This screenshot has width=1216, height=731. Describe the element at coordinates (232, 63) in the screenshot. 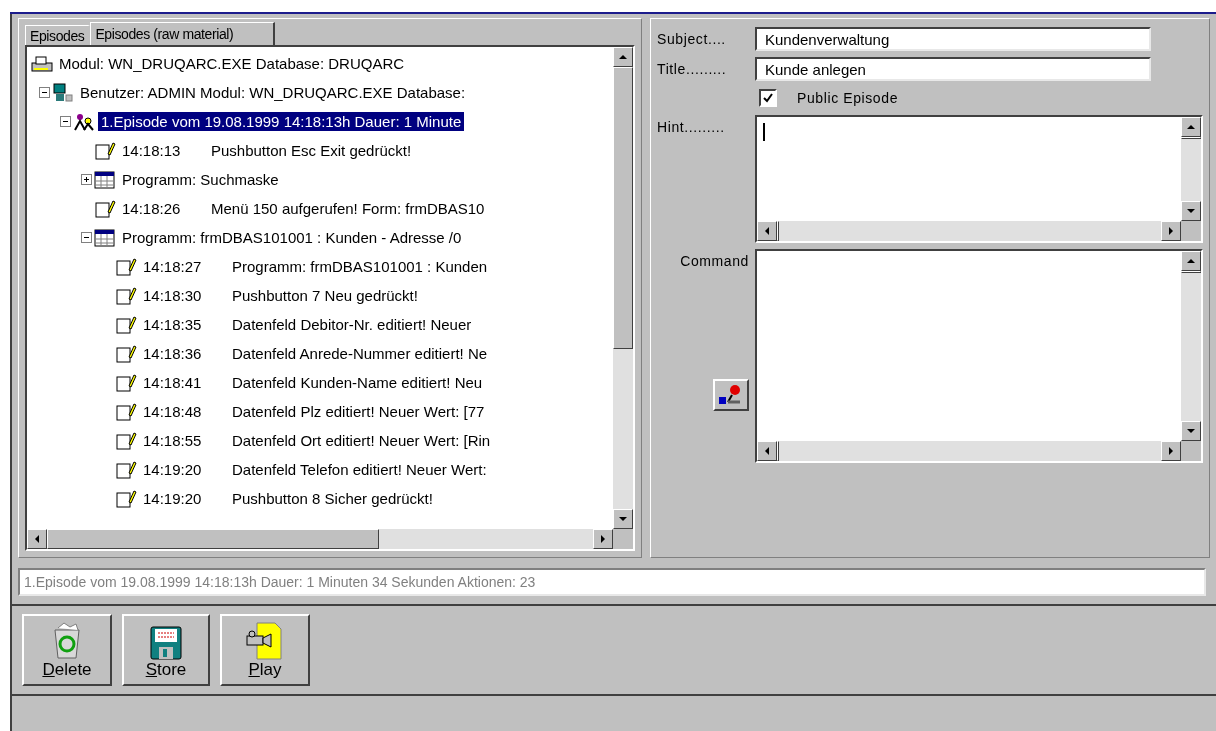

I see `tree-item: Modul: WN_DRUQARC.EXE Database: DRUQARC` at that location.